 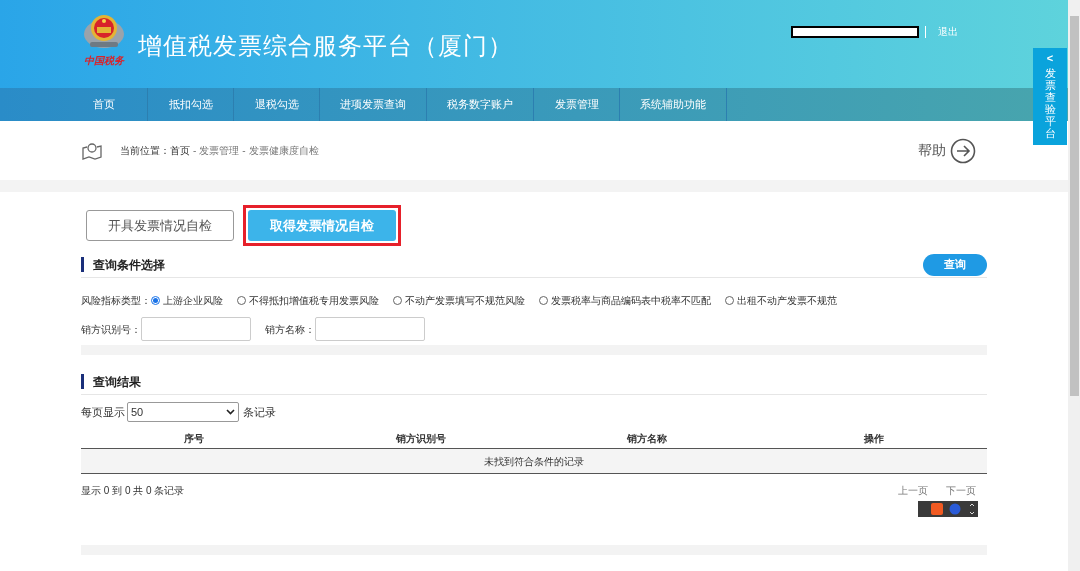 What do you see at coordinates (787, 301) in the screenshot?
I see `radio-label: 出租不动产发票不规范` at bounding box center [787, 301].